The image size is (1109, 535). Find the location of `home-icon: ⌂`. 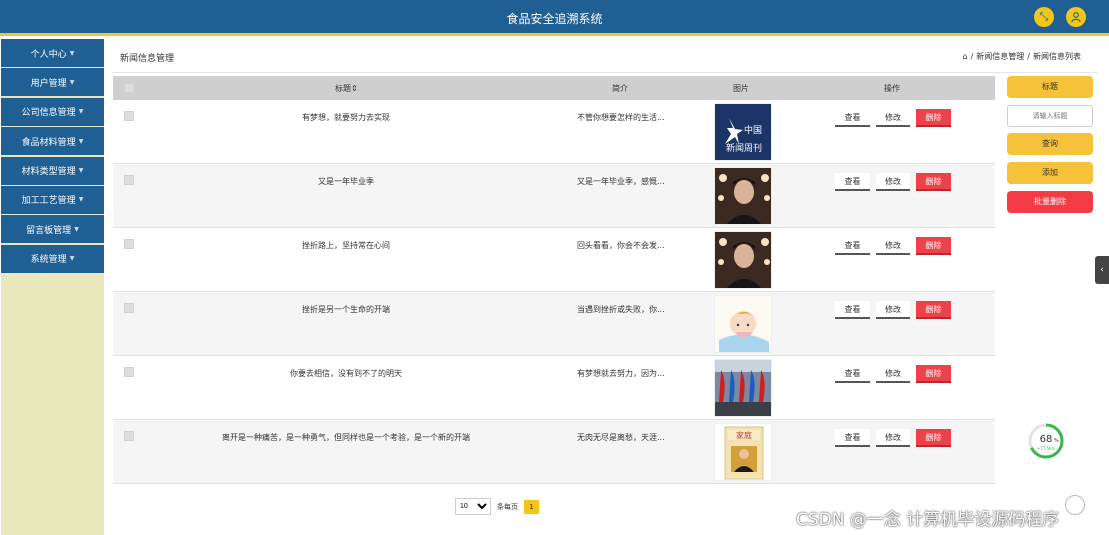

home-icon: ⌂ is located at coordinates (965, 56).